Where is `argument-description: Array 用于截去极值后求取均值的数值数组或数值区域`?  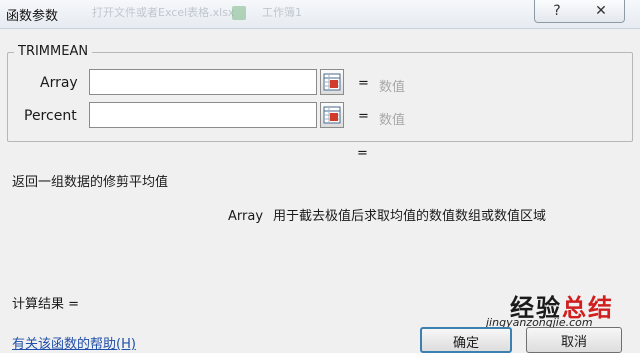 argument-description: Array 用于截去极值后求取均值的数值数组或数值区域 is located at coordinates (387, 214).